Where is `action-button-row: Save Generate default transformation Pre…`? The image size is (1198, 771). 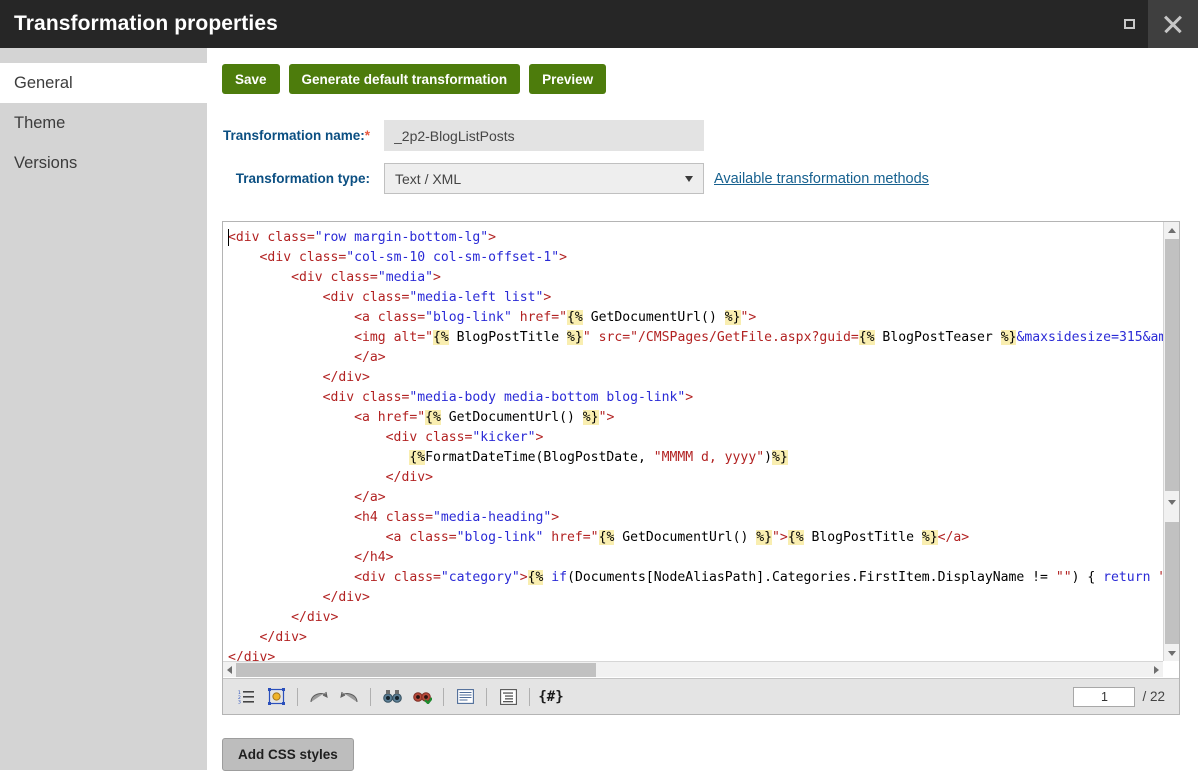
action-button-row: Save Generate default transformation Pre… is located at coordinates (414, 79).